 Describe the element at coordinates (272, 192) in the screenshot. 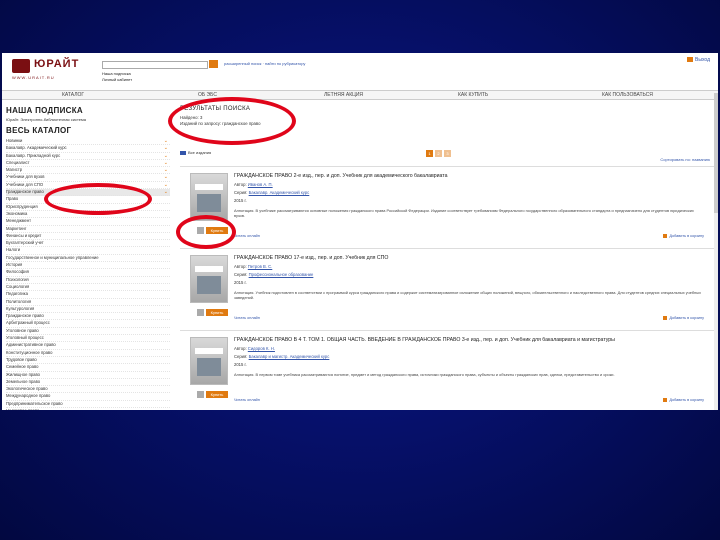

I see `book-series: Серия: Бакалавр. Академический курс` at that location.